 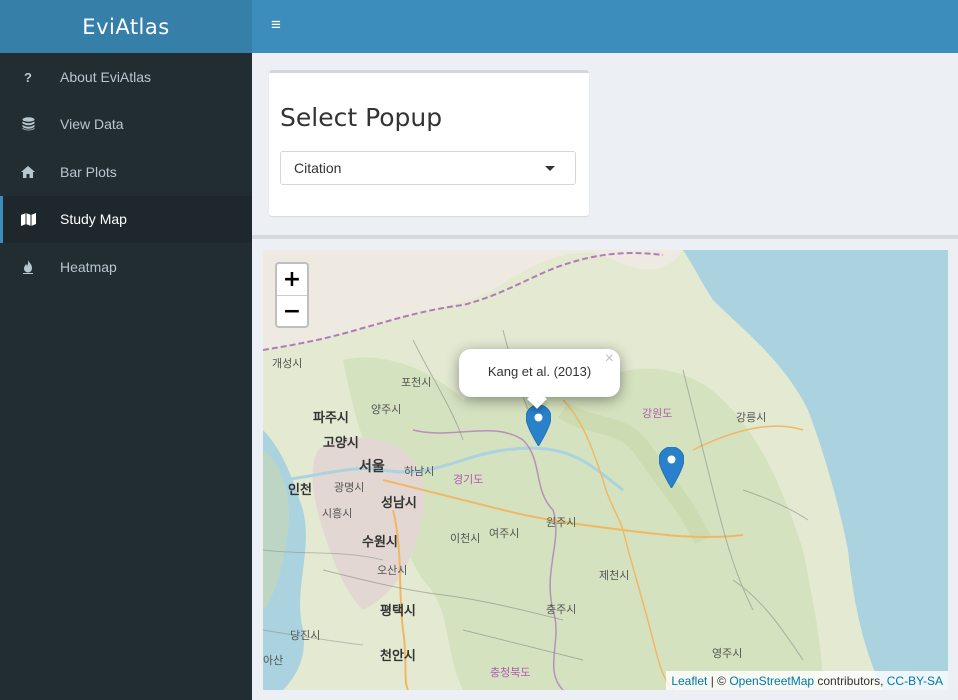 What do you see at coordinates (28, 266) in the screenshot?
I see `fire-icon` at bounding box center [28, 266].